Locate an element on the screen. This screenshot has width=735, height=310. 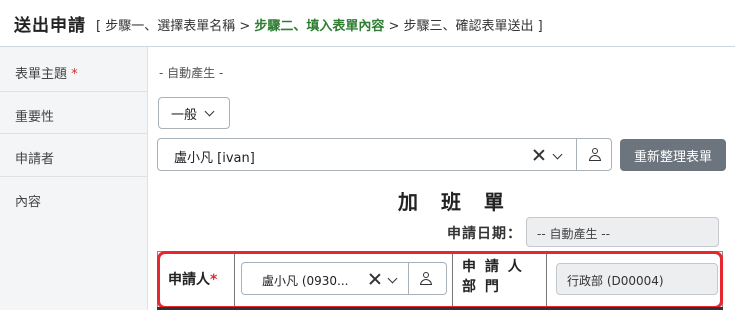
importance-label: 重要性 is located at coordinates (35, 117).